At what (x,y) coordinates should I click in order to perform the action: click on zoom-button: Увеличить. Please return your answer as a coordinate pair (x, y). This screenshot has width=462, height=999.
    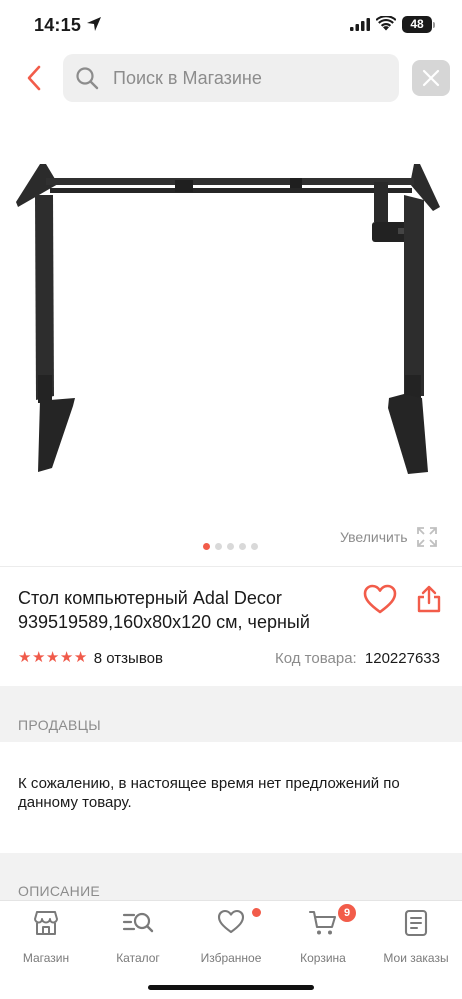
    Looking at the image, I should click on (395, 537).